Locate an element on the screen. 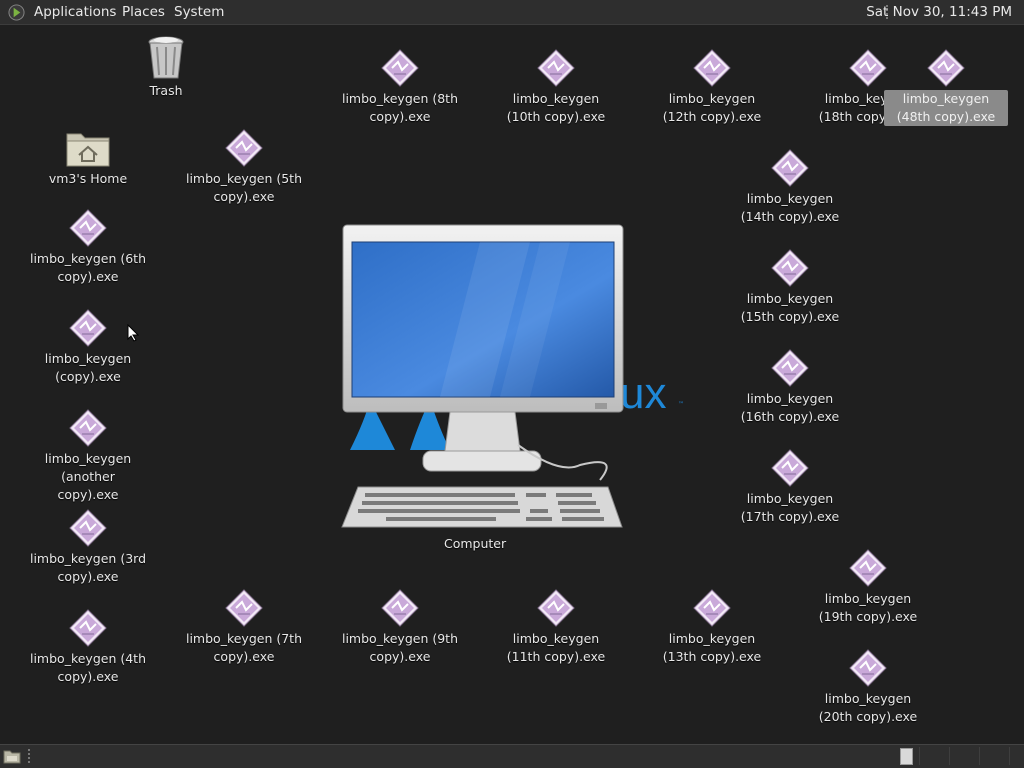 This screenshot has height=768, width=1024. exe-file-label: limbo_keygen (9th copy).exe is located at coordinates (399, 647).